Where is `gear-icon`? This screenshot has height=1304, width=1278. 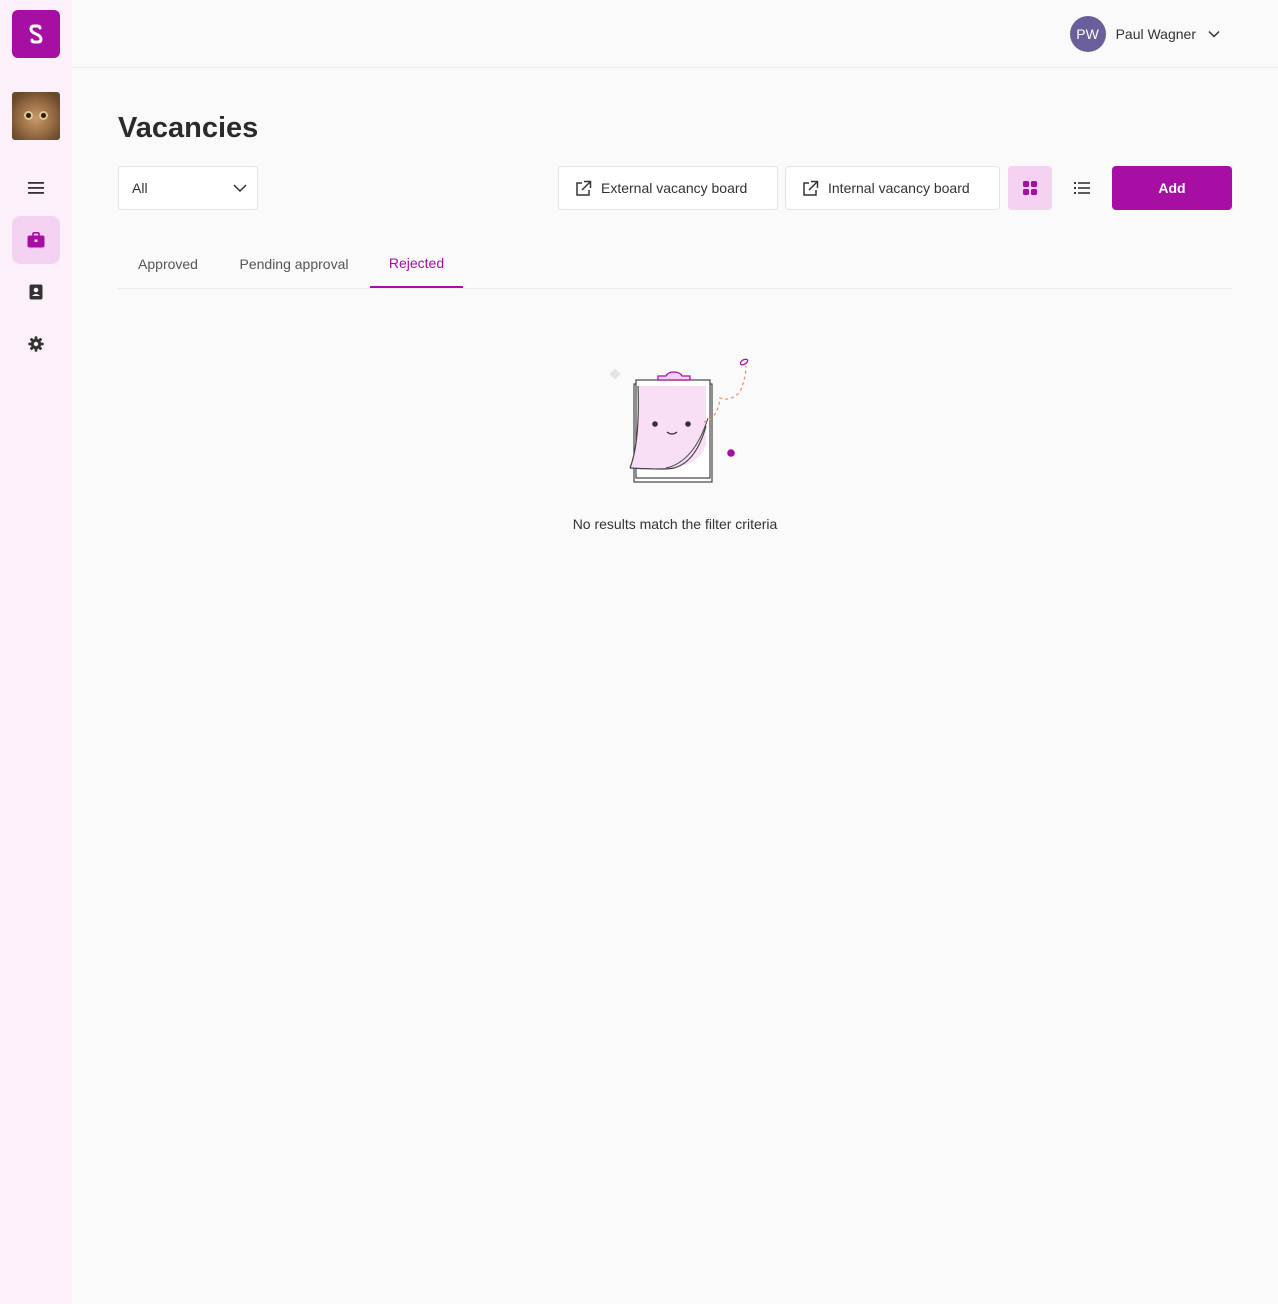 gear-icon is located at coordinates (36, 344).